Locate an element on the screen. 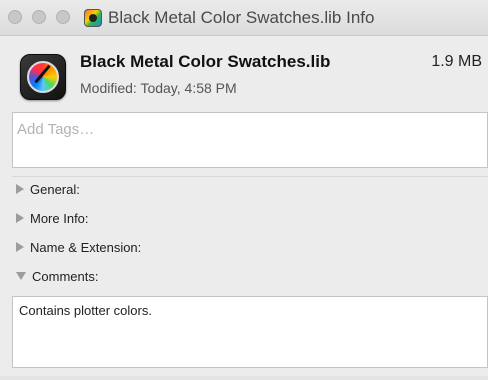 The height and width of the screenshot is (380, 488). section-general: General: is located at coordinates (250, 189).